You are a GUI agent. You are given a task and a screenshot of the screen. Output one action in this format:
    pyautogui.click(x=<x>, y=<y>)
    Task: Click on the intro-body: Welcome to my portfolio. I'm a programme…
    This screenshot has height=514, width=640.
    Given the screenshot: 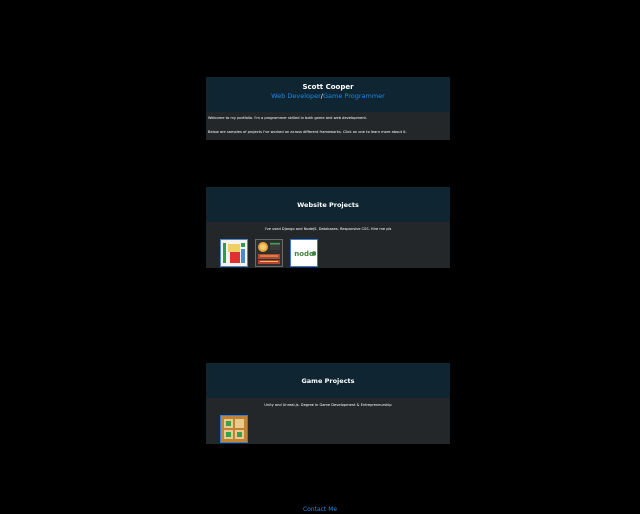 What is the action you would take?
    pyautogui.click(x=328, y=126)
    